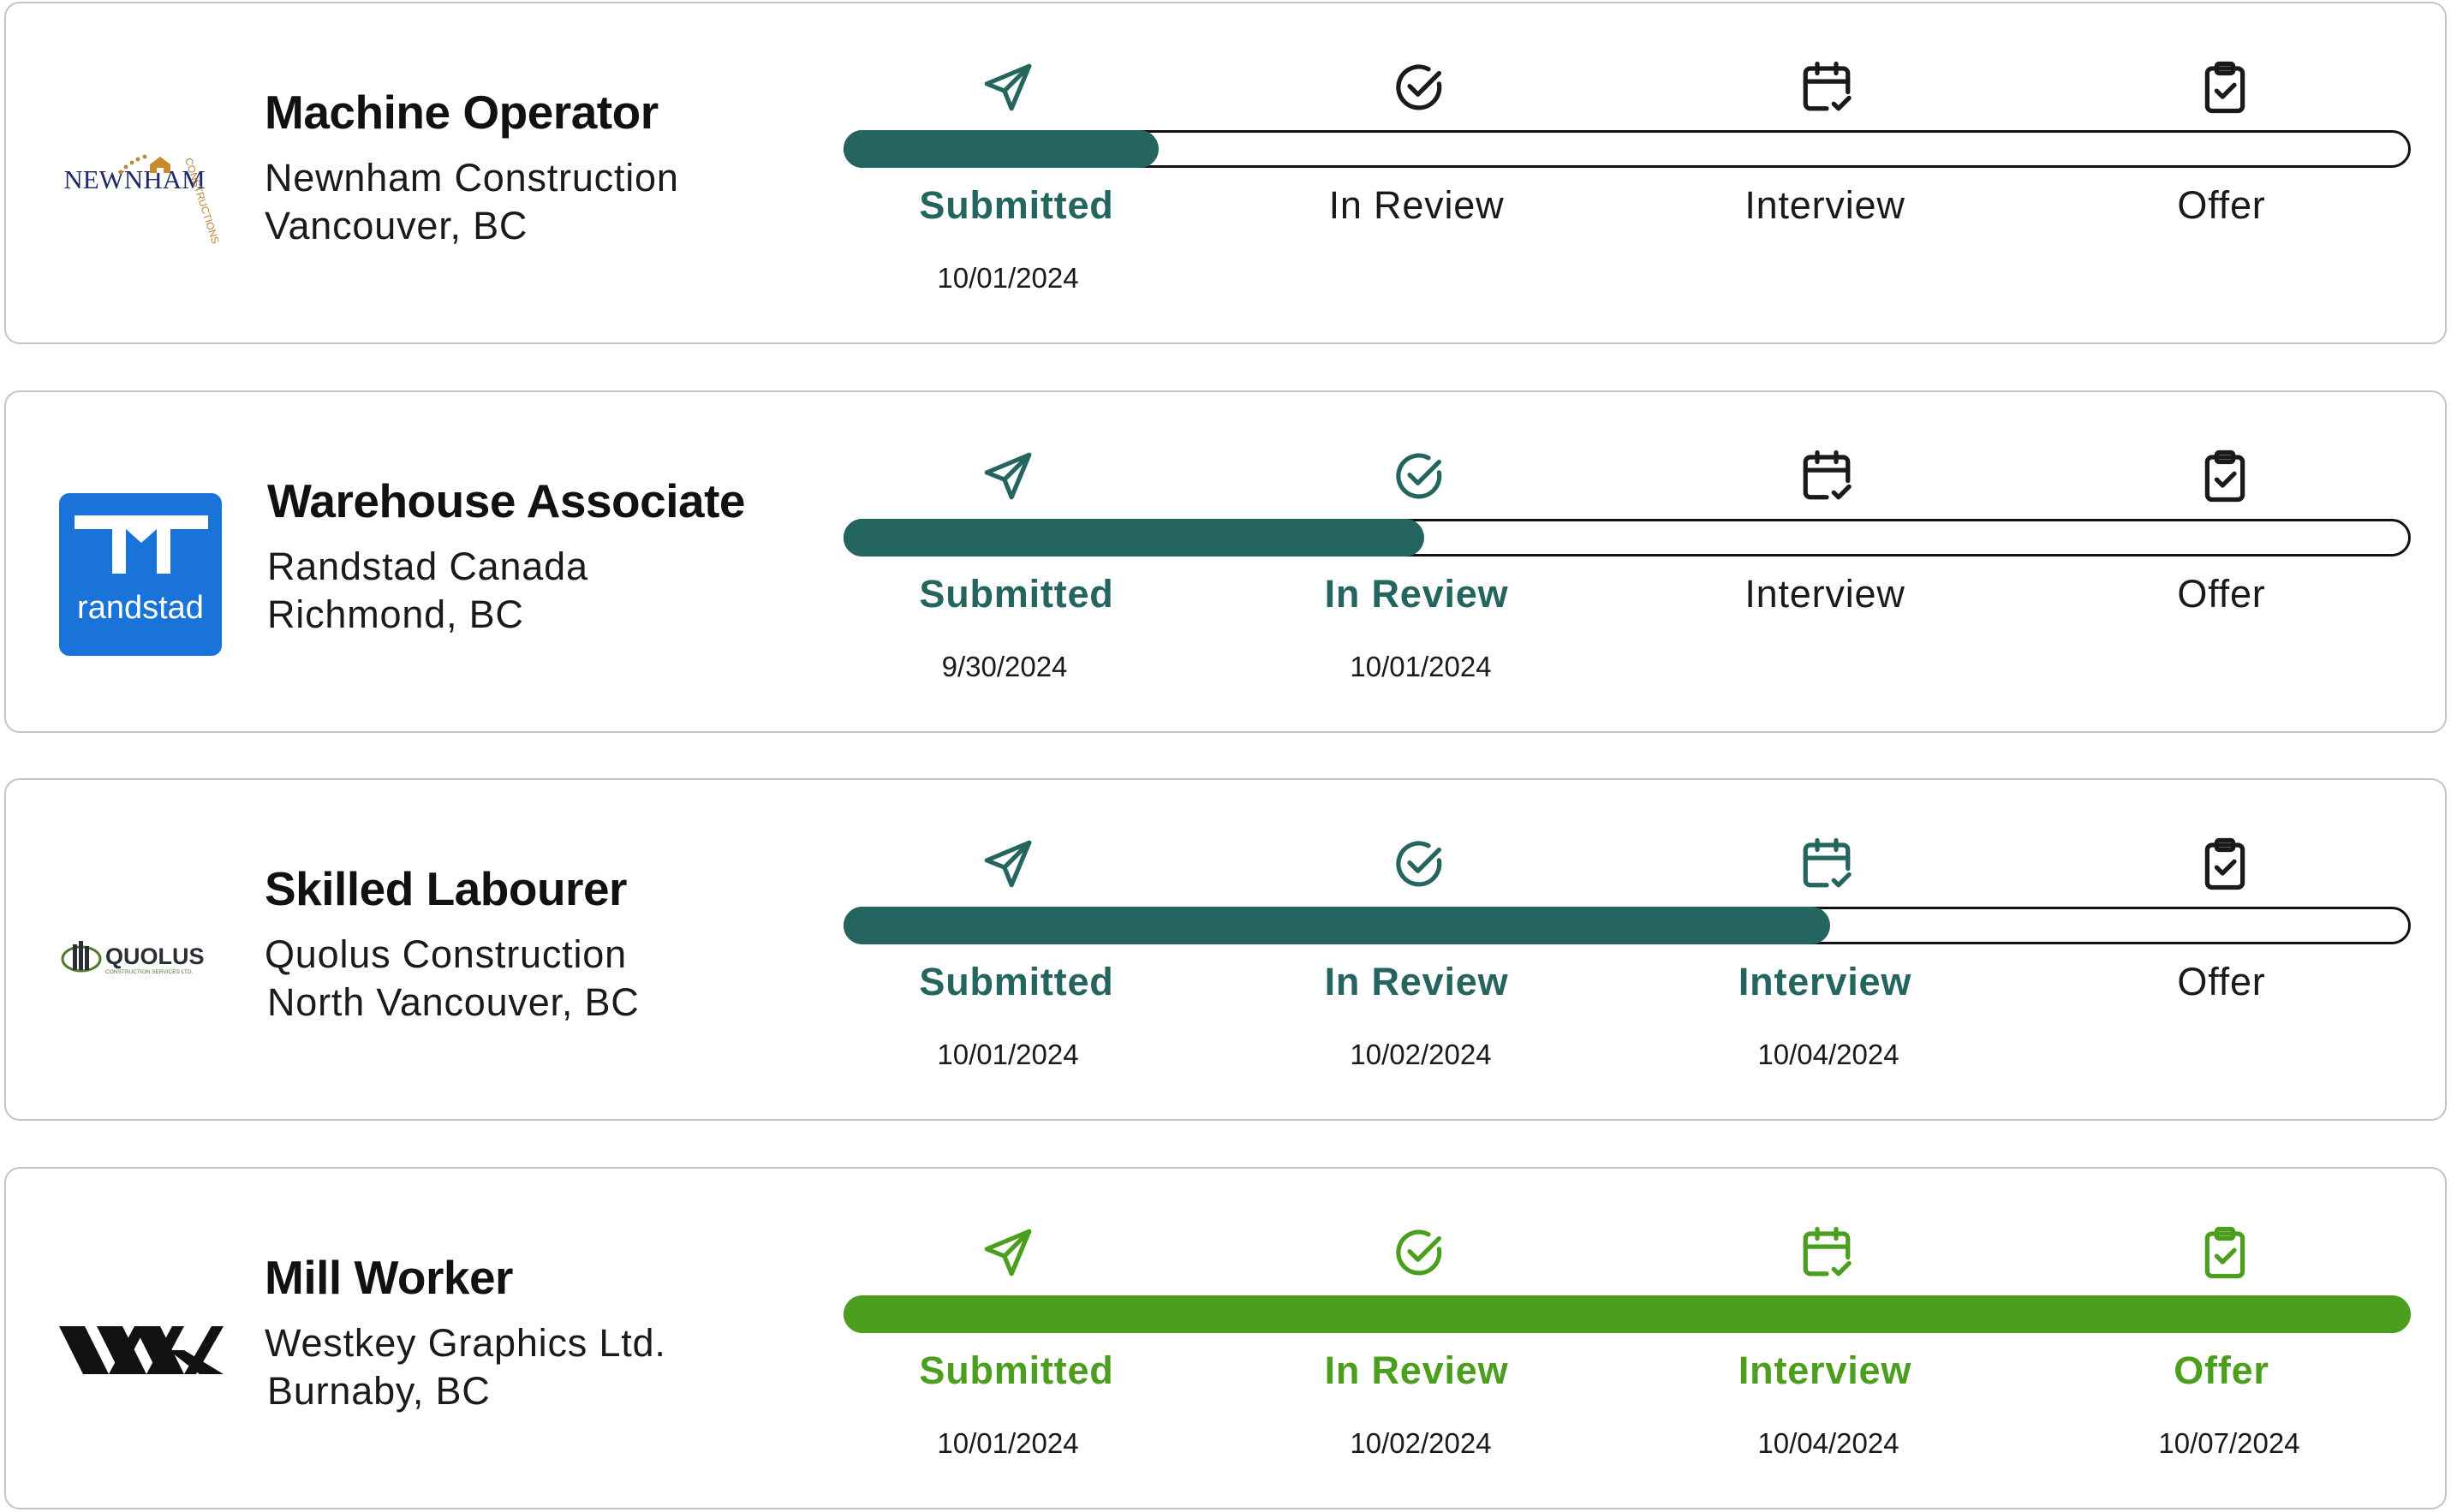  What do you see at coordinates (462, 112) in the screenshot?
I see `job-title: Machine Operator` at bounding box center [462, 112].